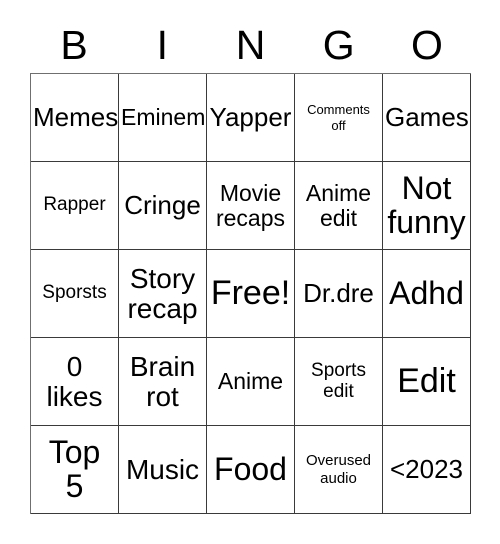 Image resolution: width=500 pixels, height=544 pixels. I want to click on bingo-cell-label: Eminem, so click(163, 117).